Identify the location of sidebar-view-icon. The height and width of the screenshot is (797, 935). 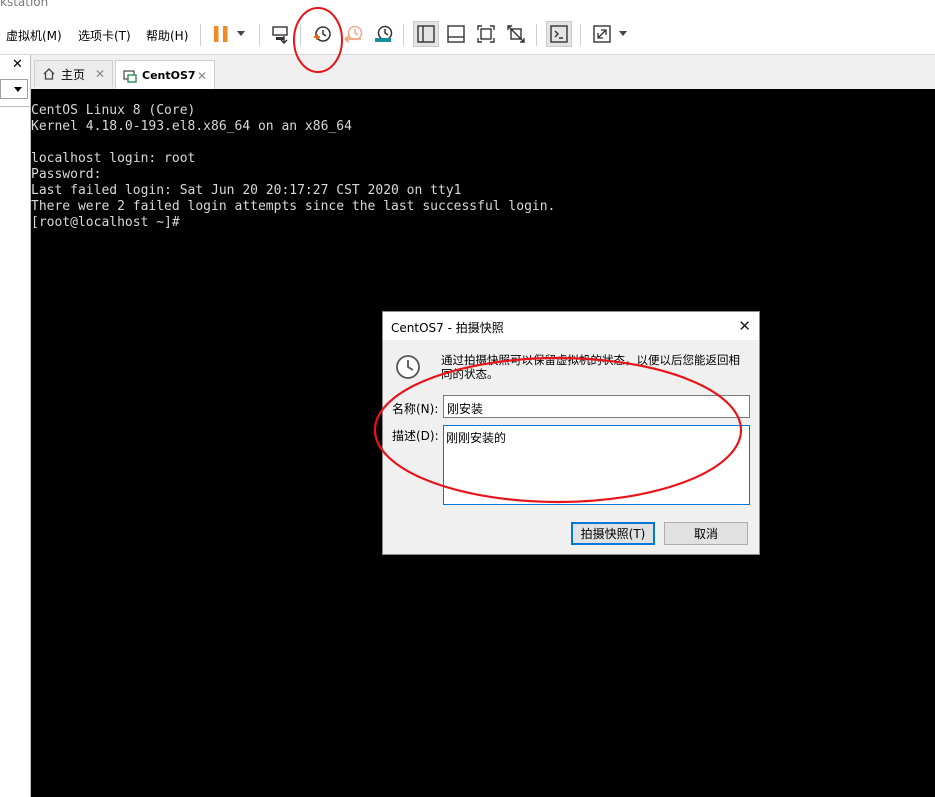
(426, 34).